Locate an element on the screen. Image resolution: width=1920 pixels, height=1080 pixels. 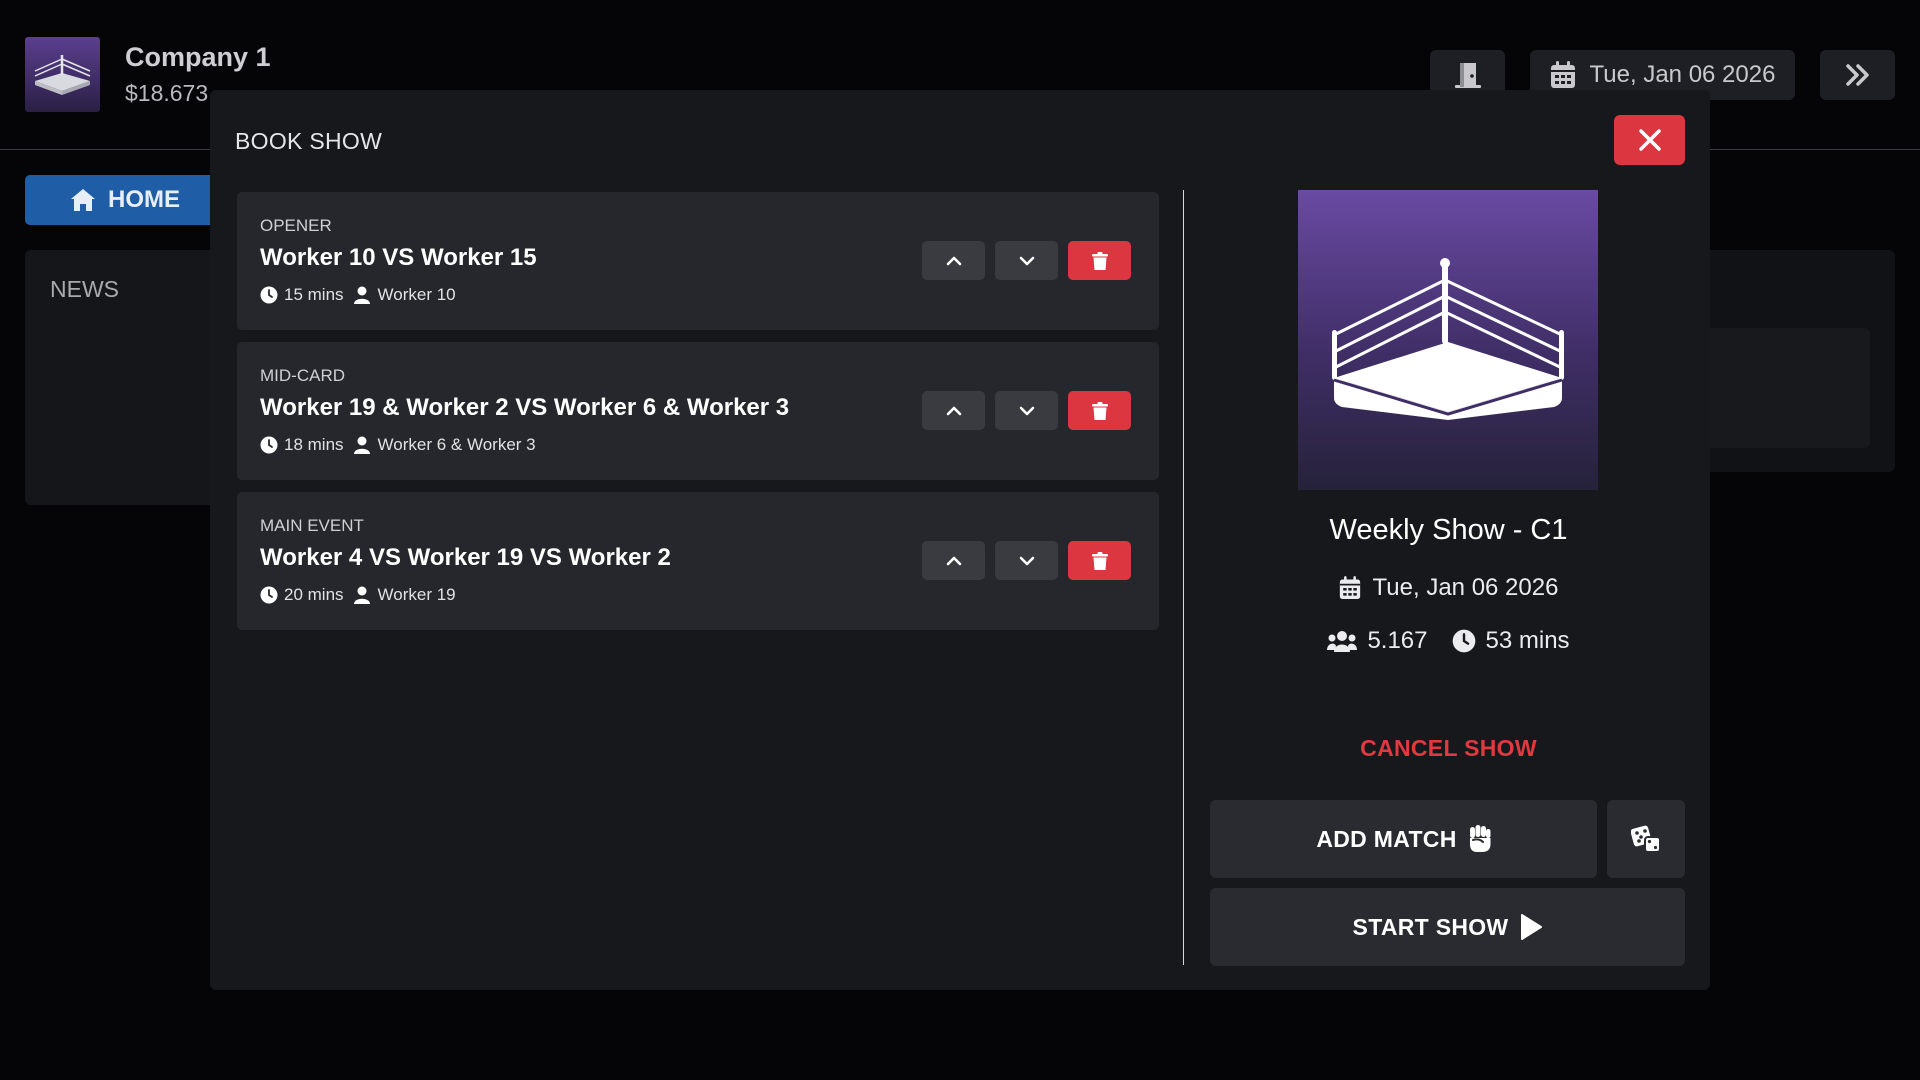
news-title: NEWS is located at coordinates (84, 289).